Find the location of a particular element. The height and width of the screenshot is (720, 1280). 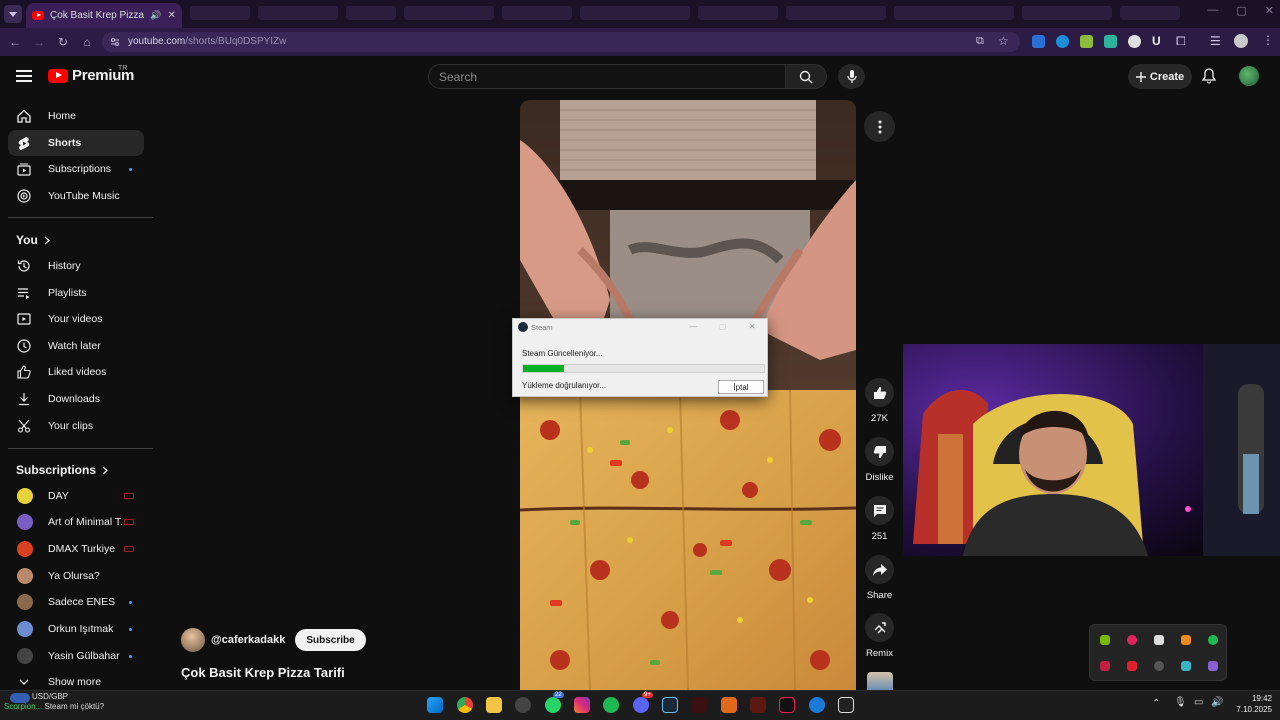

browser-tab-active: Çok Basit Krep Pizza Tarifi 🔊 ✕ is located at coordinates (104, 15).